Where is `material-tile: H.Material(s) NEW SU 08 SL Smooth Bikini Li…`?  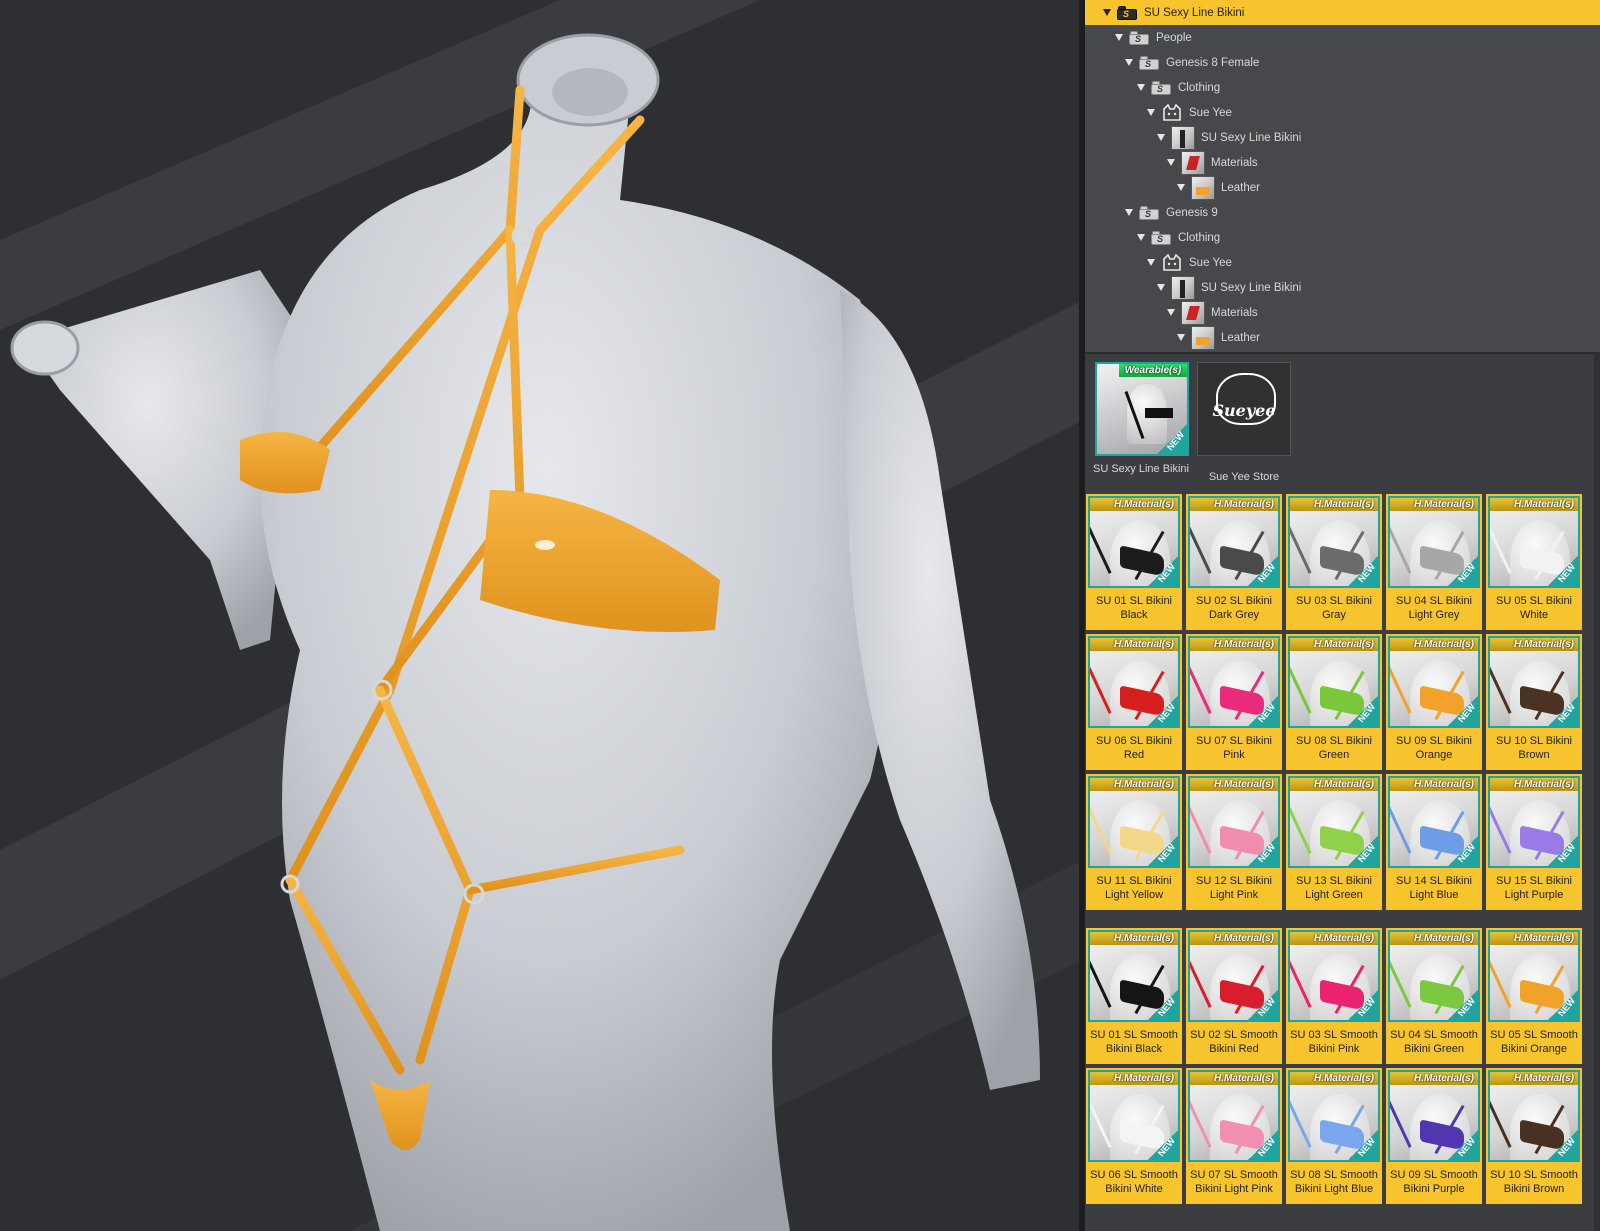
material-tile: H.Material(s) NEW SU 08 SL Smooth Bikini Li… is located at coordinates (1334, 1136).